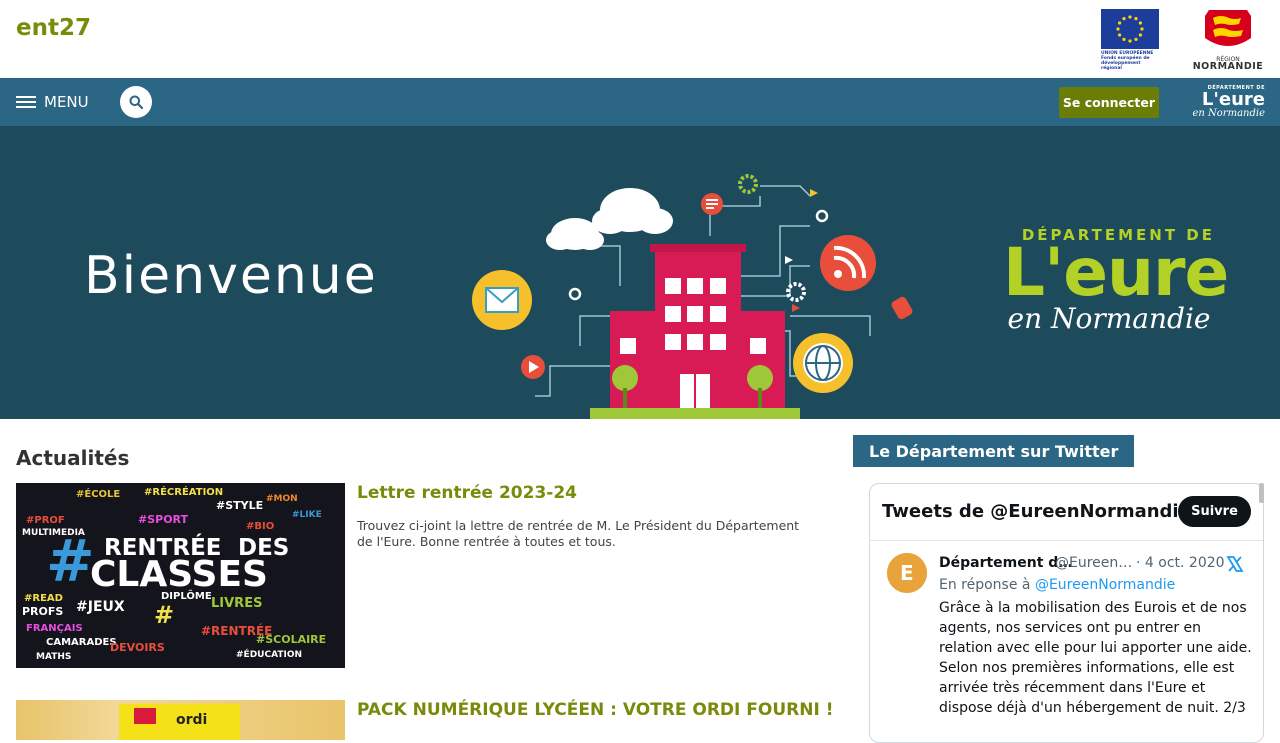 This screenshot has width=1280, height=743. I want to click on school-illustration, so click(692, 296).